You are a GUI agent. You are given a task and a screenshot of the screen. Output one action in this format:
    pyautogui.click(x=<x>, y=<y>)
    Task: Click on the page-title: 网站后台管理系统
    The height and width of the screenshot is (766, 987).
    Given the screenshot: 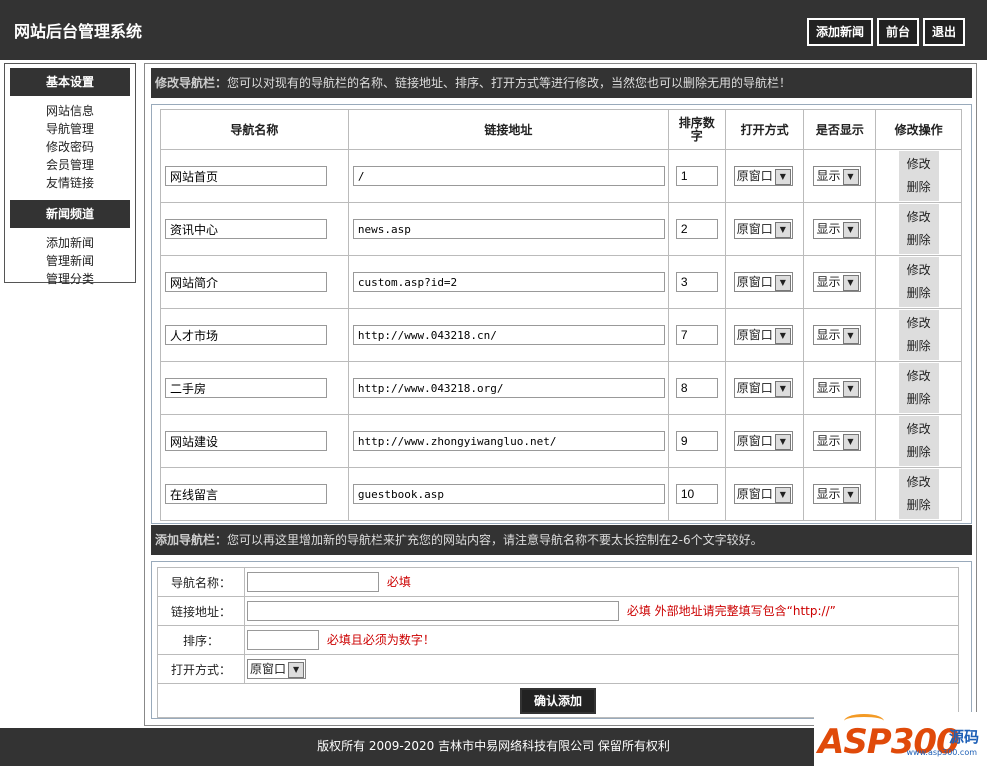 What is the action you would take?
    pyautogui.click(x=78, y=31)
    